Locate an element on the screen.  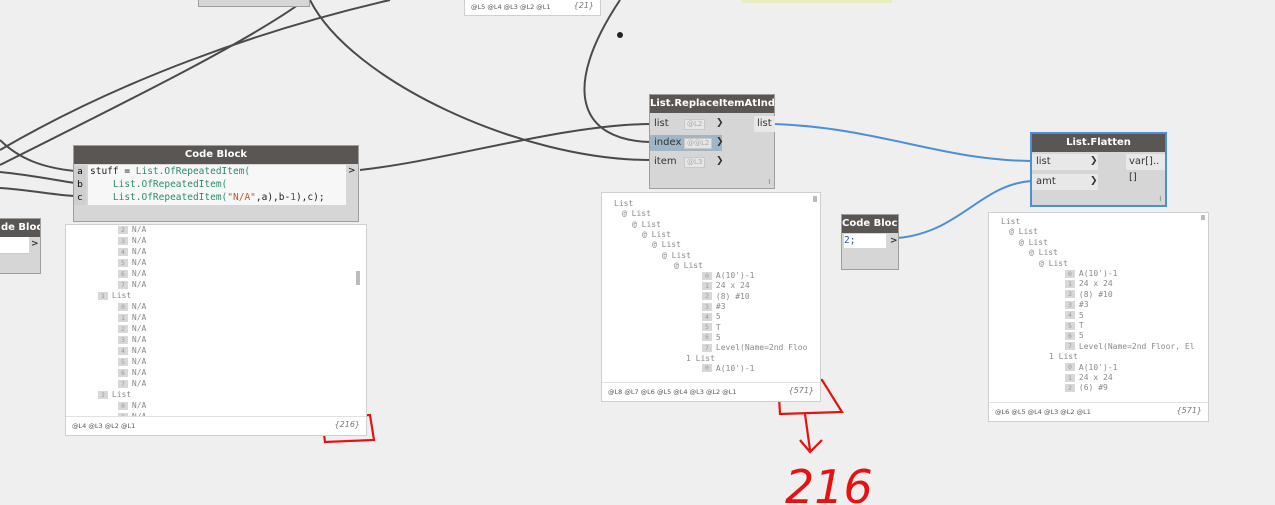
output-port-var: var[]..[] is located at coordinates (1145, 168).